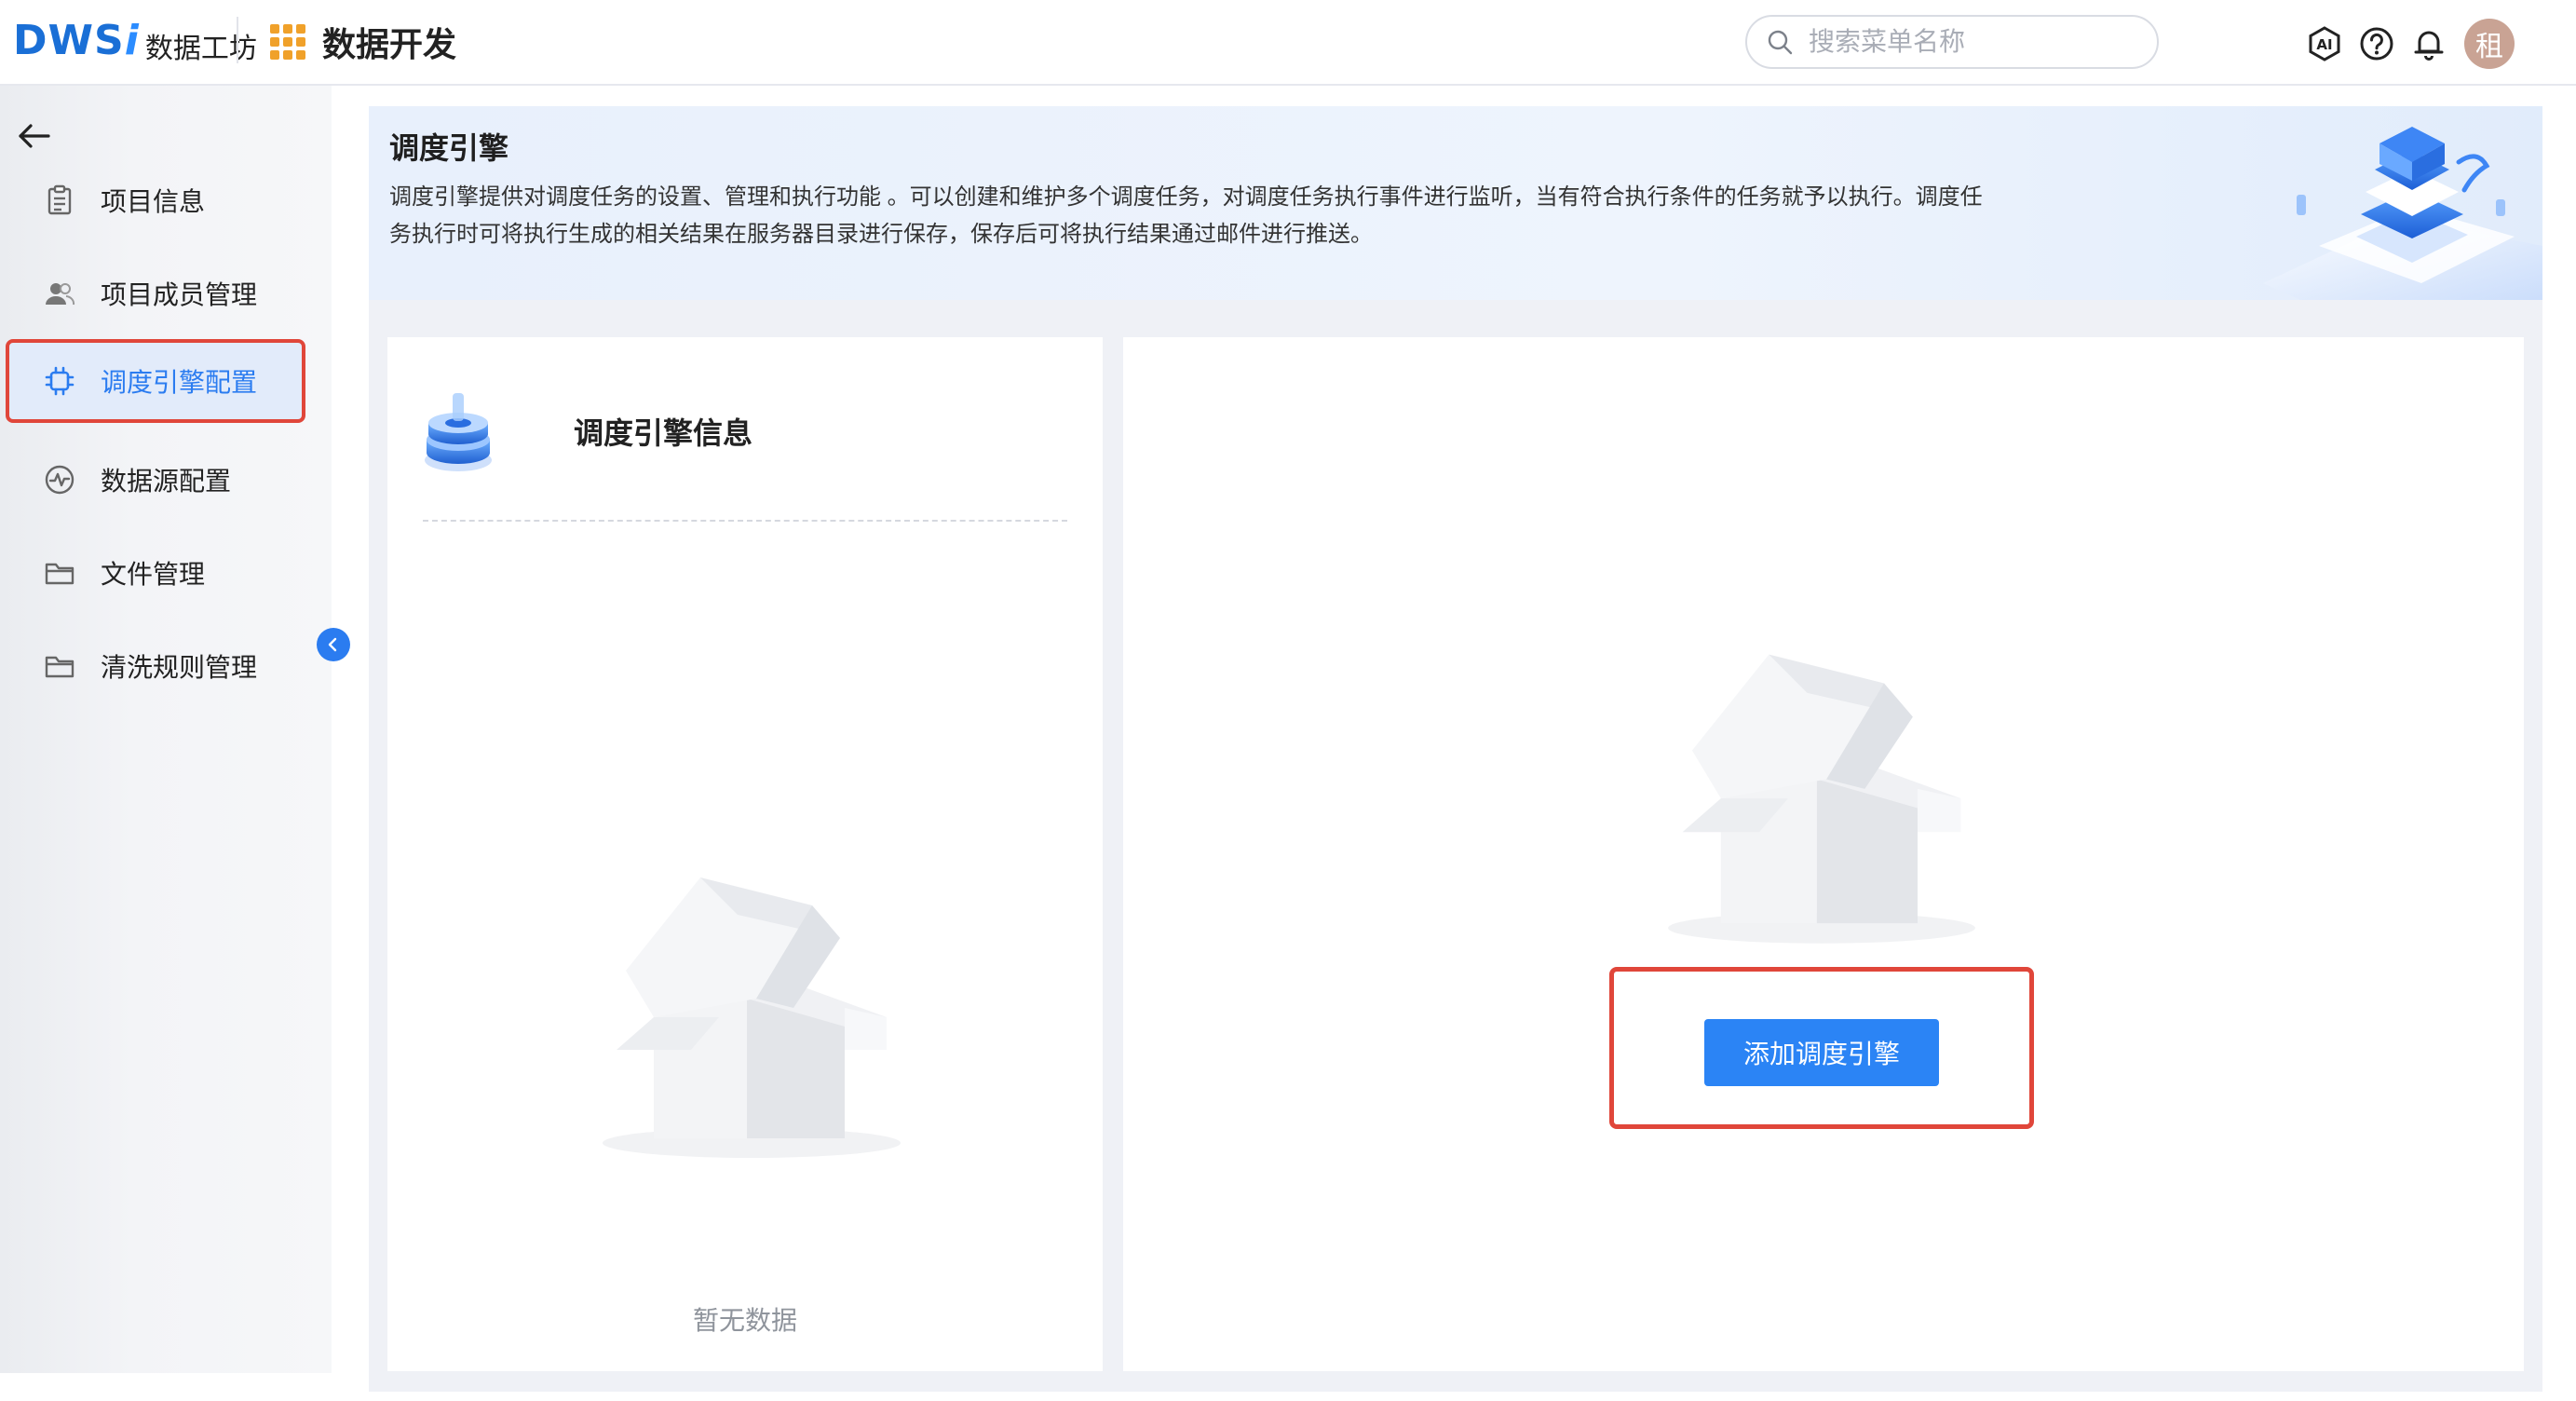  What do you see at coordinates (287, 42) in the screenshot?
I see `app-grid-icon` at bounding box center [287, 42].